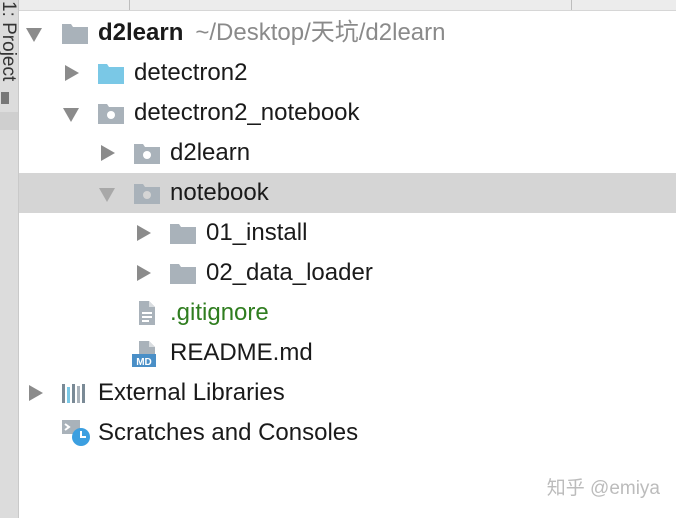 The height and width of the screenshot is (518, 676). What do you see at coordinates (289, 272) in the screenshot?
I see `tree-item-label: 02_data_loader` at bounding box center [289, 272].